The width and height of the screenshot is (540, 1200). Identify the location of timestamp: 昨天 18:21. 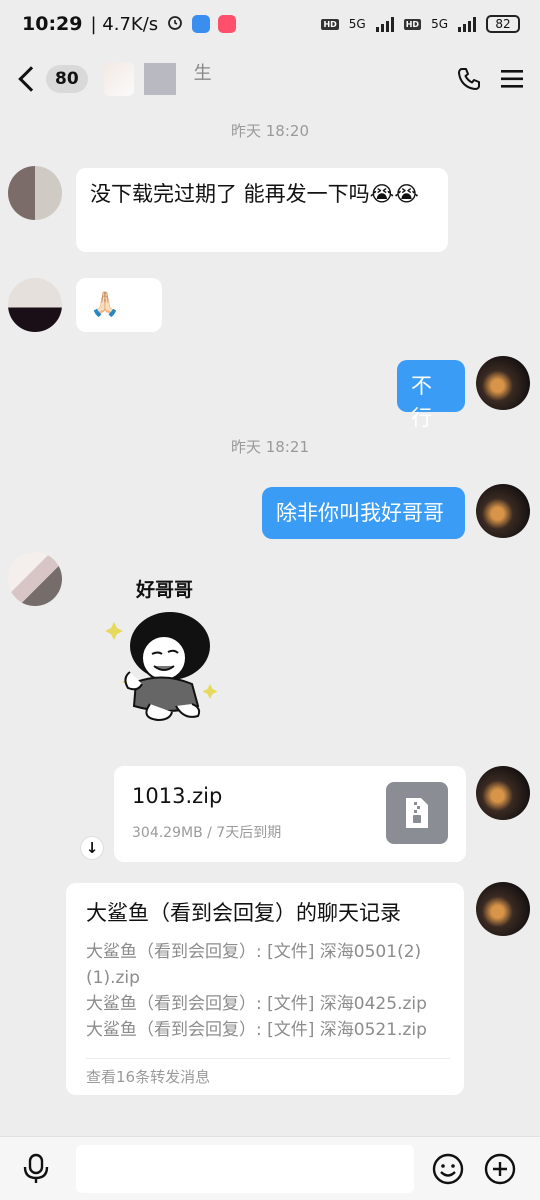
(270, 447).